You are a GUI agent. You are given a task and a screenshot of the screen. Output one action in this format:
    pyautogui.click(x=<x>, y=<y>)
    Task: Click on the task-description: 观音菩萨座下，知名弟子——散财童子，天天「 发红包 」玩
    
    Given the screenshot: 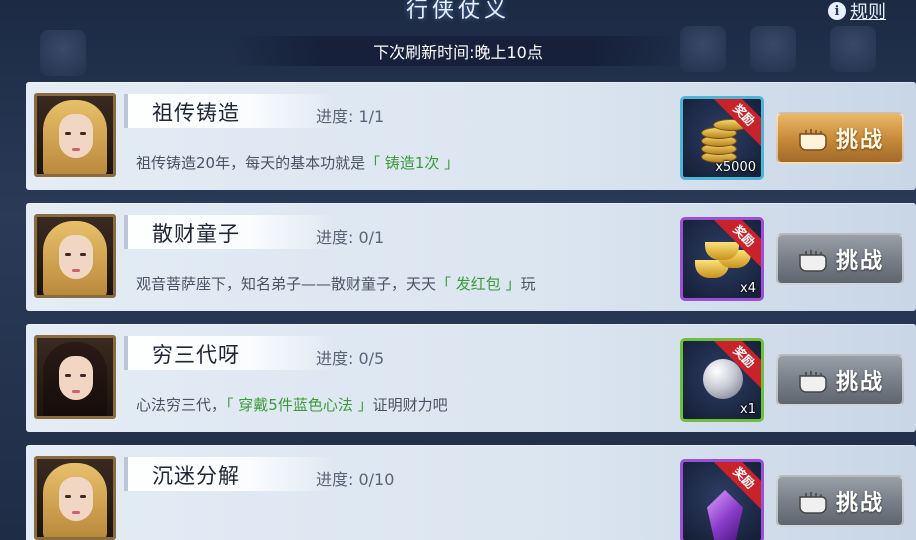 What is the action you would take?
    pyautogui.click(x=336, y=284)
    